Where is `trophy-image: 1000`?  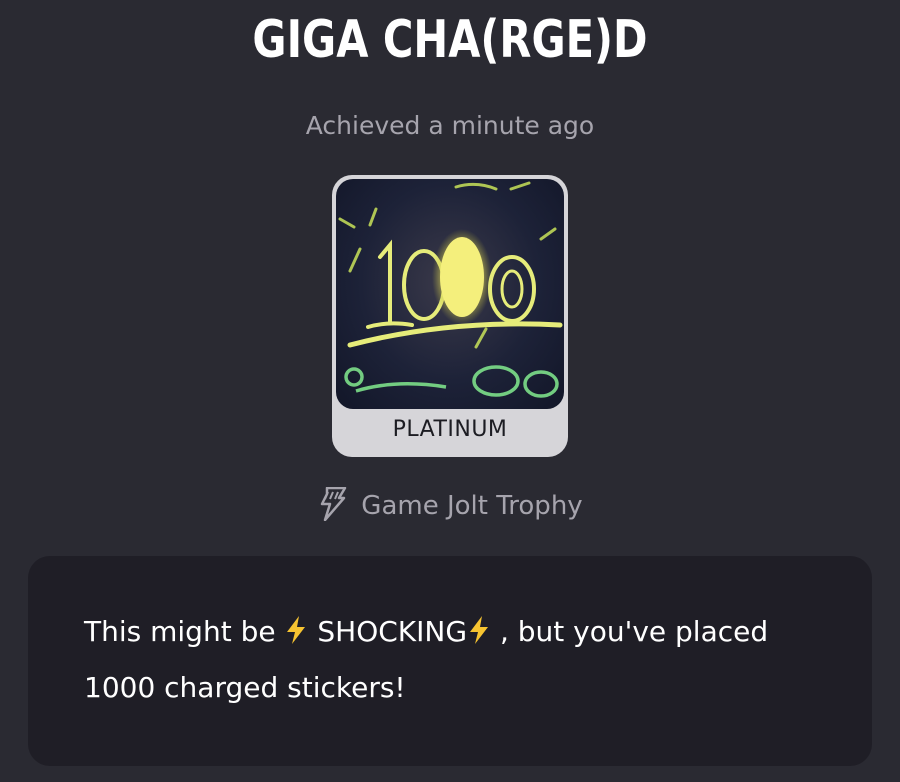
trophy-image: 1000 is located at coordinates (450, 294).